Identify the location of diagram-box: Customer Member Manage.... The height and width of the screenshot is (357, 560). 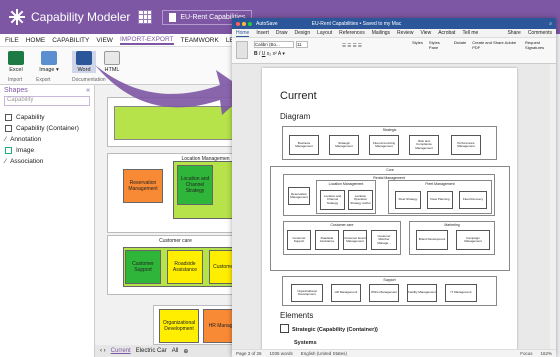
(384, 240).